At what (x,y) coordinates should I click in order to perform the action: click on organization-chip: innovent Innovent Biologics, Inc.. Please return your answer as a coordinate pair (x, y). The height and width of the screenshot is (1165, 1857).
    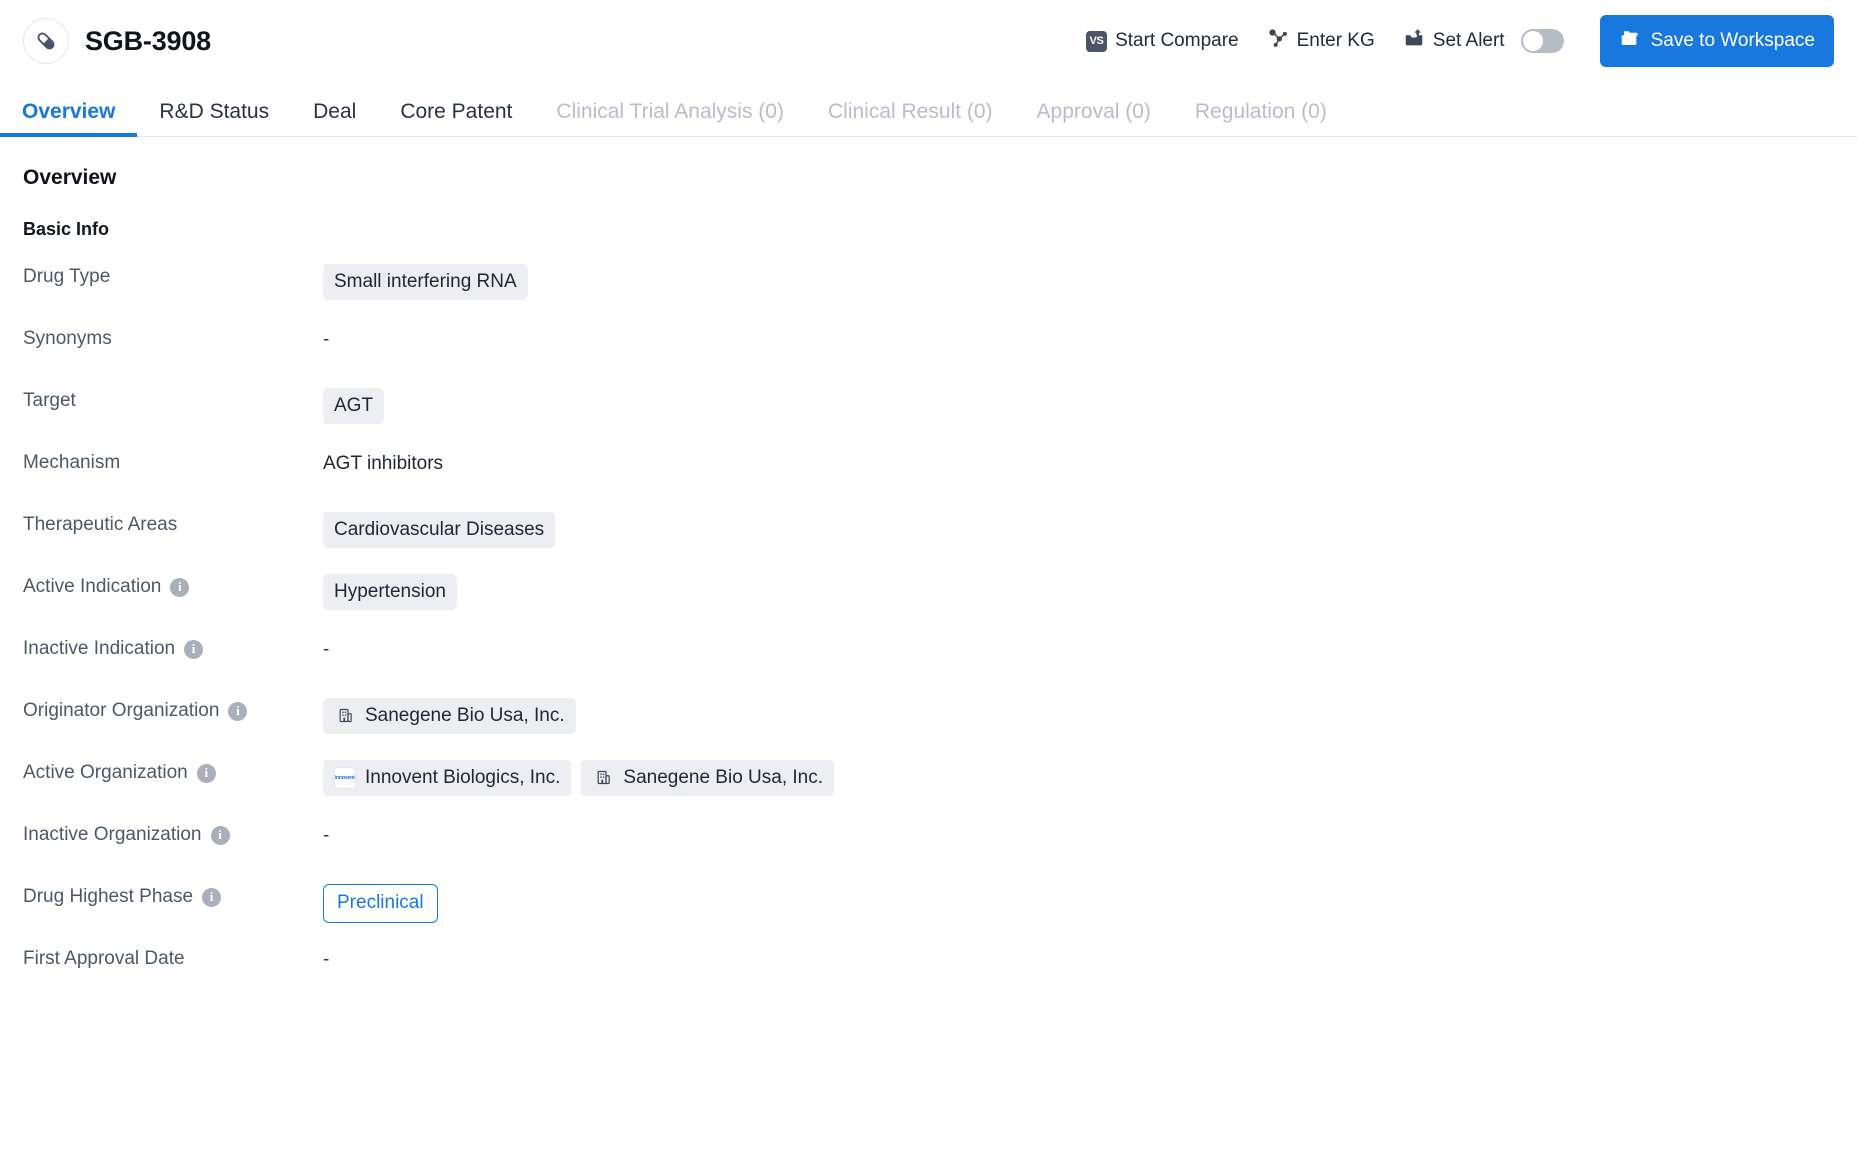
    Looking at the image, I should click on (447, 778).